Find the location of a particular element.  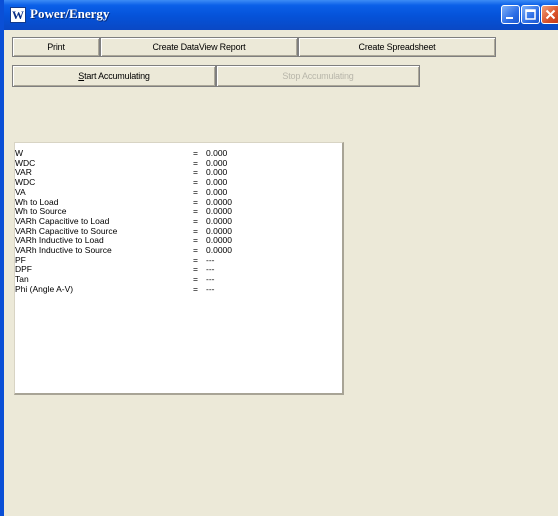

reading-label: VARh Capacitive to Load is located at coordinates (62, 220).